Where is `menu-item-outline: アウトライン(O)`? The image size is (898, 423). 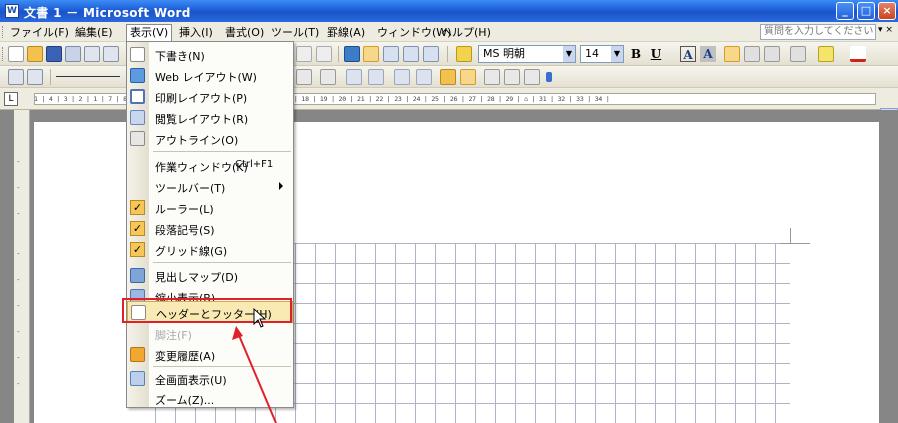 menu-item-outline: アウトライン(O) is located at coordinates (210, 138).